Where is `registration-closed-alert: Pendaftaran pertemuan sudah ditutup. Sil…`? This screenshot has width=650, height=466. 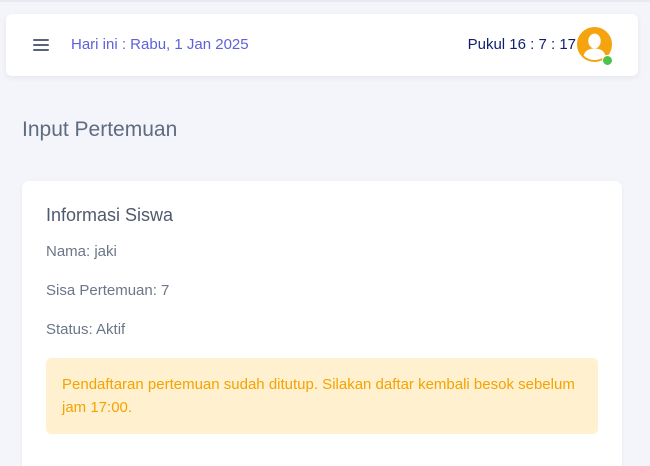 registration-closed-alert: Pendaftaran pertemuan sudah ditutup. Sil… is located at coordinates (322, 396).